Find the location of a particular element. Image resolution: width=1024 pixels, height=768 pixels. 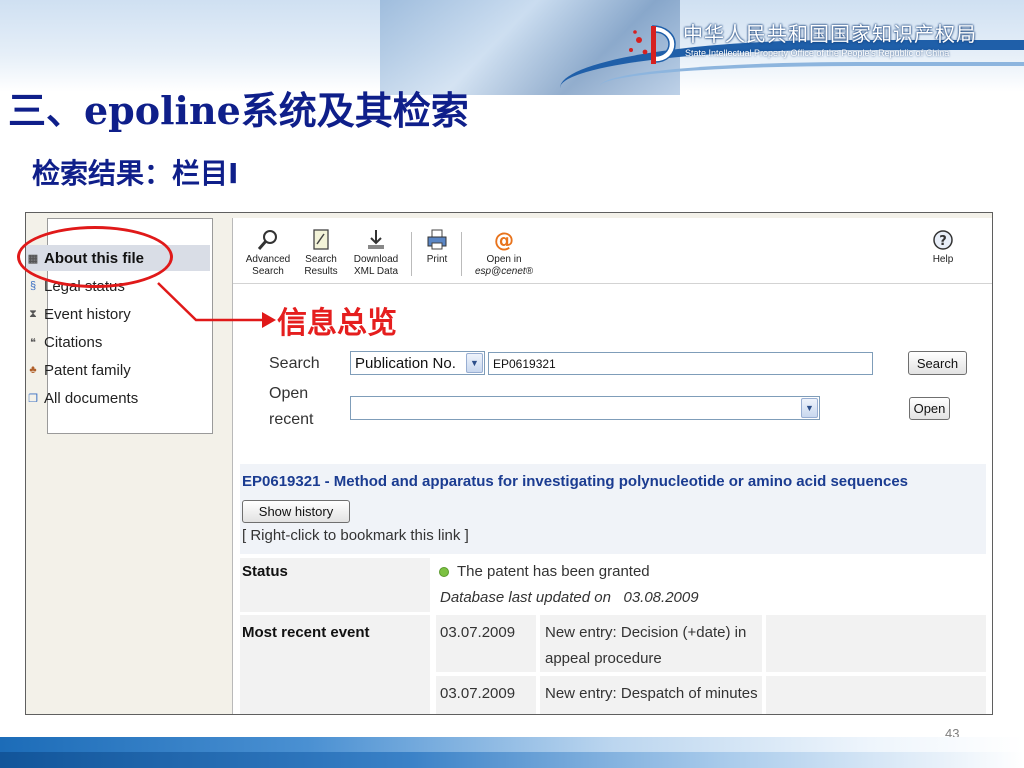

updated-date: 03.08.2009 is located at coordinates (661, 597).